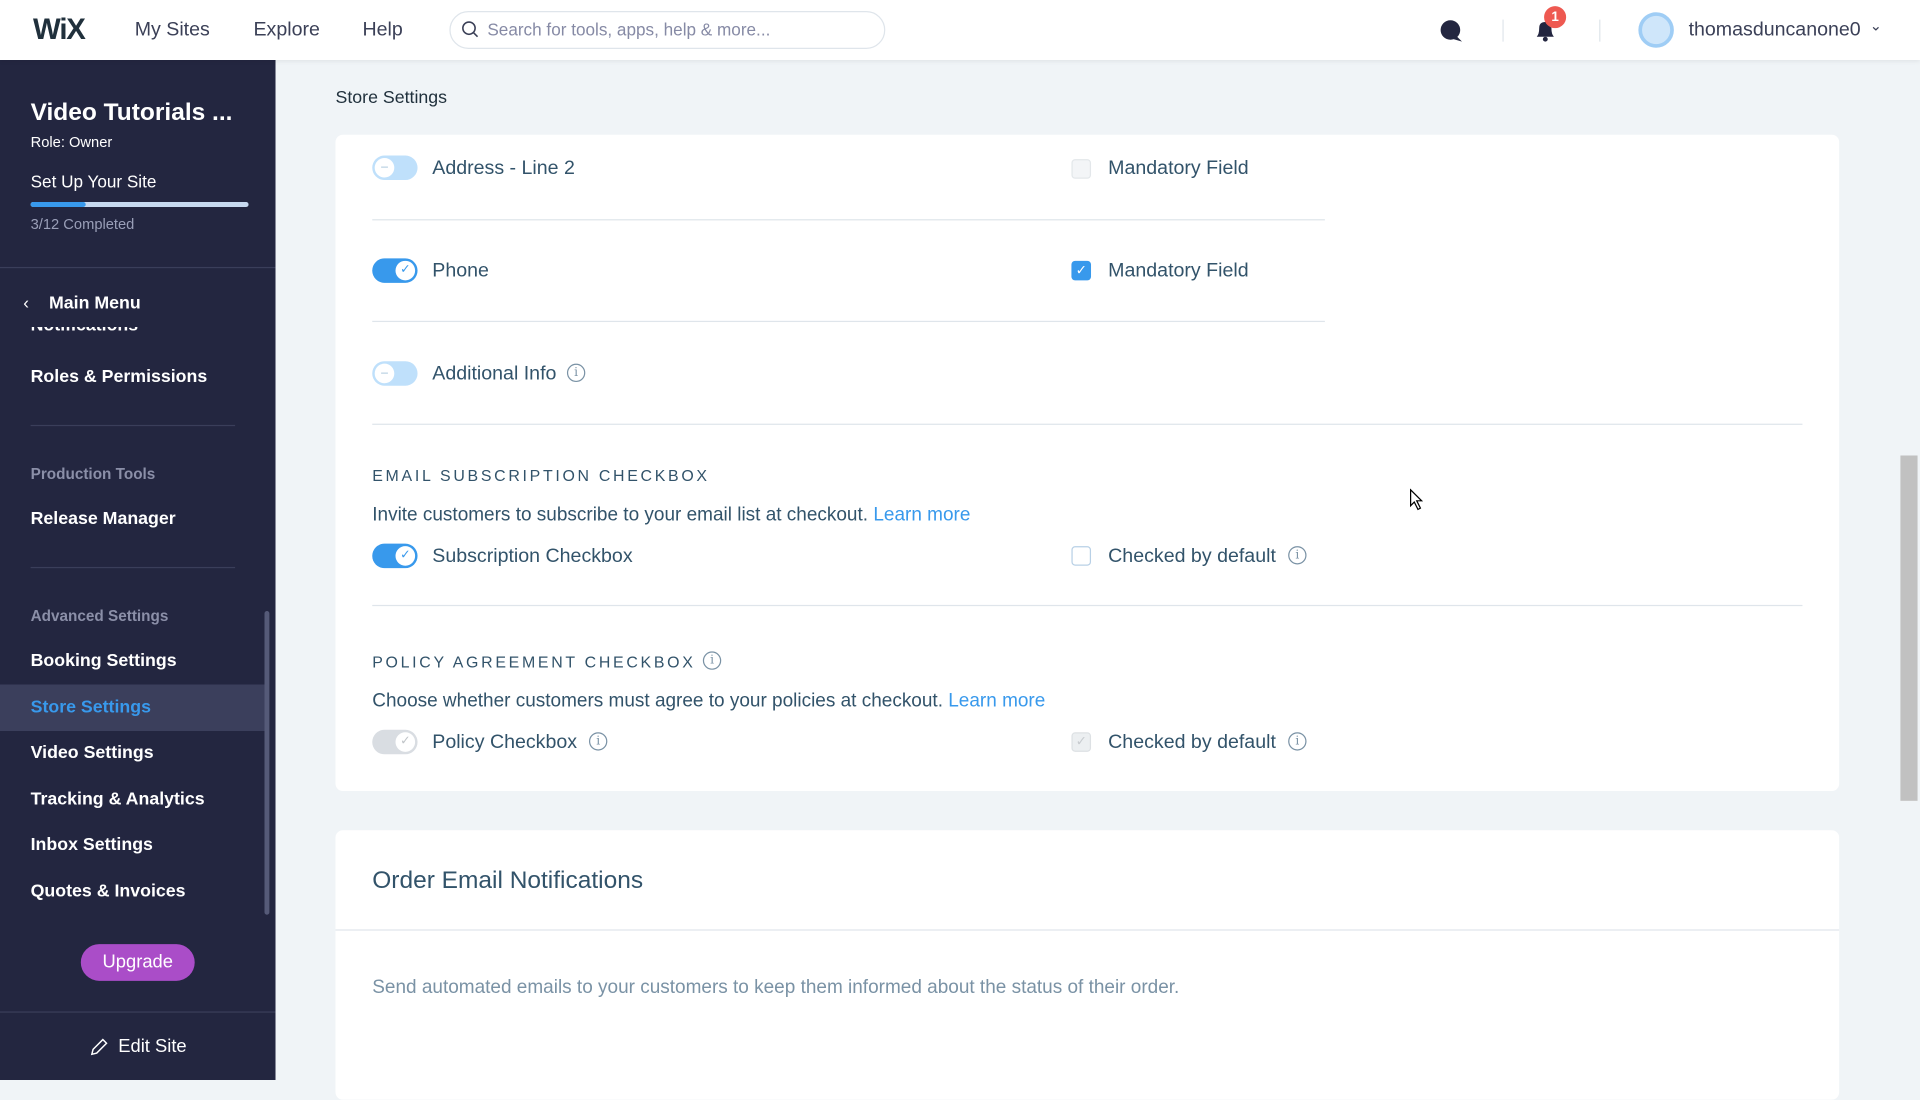 Image resolution: width=1920 pixels, height=1100 pixels. What do you see at coordinates (1775, 31) in the screenshot?
I see `username: thomasduncanone0` at bounding box center [1775, 31].